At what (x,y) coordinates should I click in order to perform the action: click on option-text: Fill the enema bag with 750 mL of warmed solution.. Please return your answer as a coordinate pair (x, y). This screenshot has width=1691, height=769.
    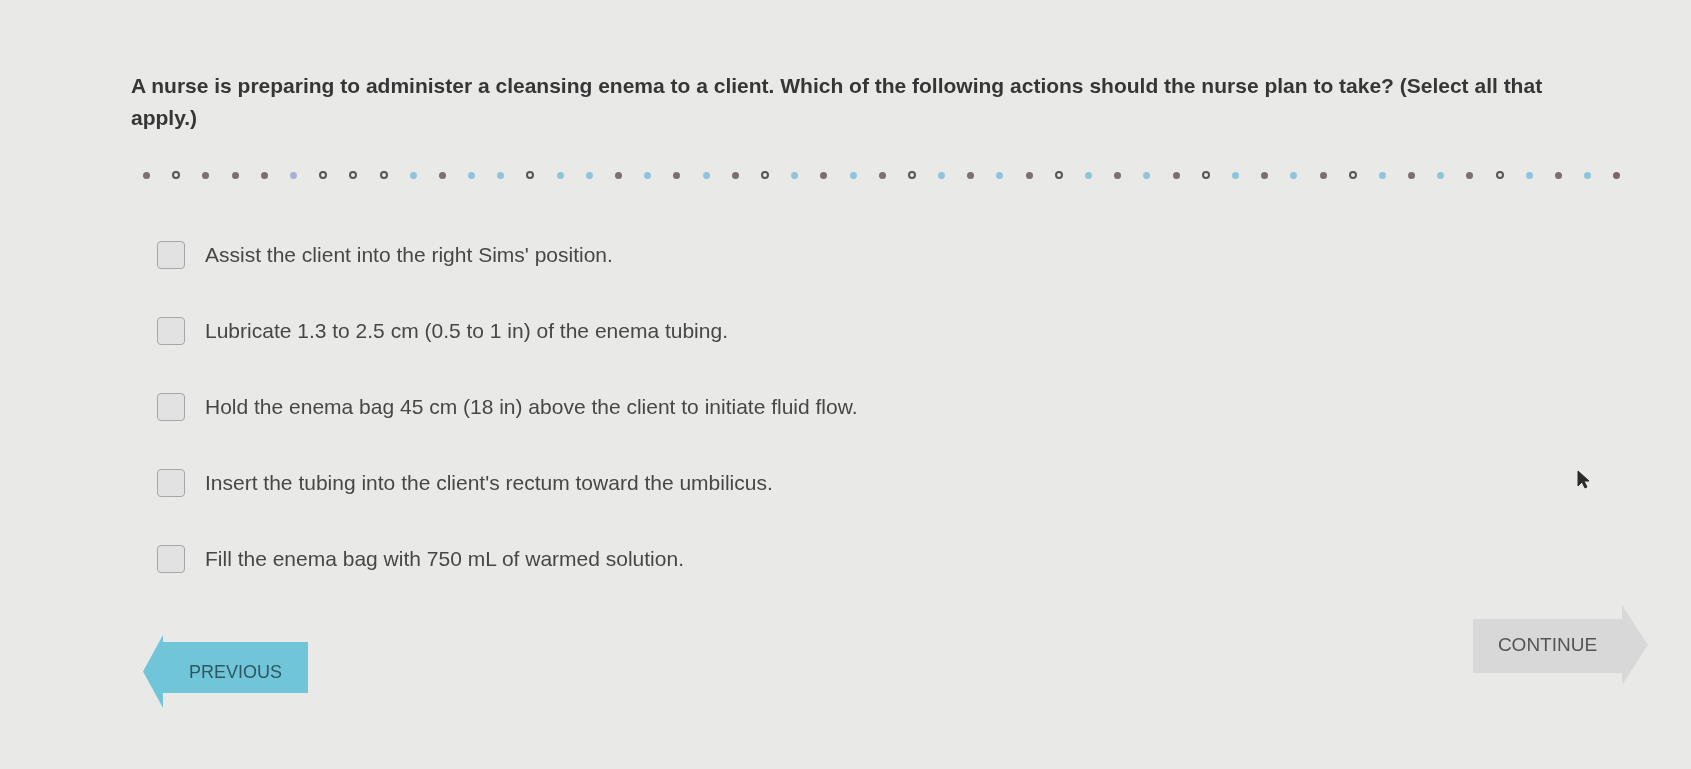
    Looking at the image, I should click on (444, 559).